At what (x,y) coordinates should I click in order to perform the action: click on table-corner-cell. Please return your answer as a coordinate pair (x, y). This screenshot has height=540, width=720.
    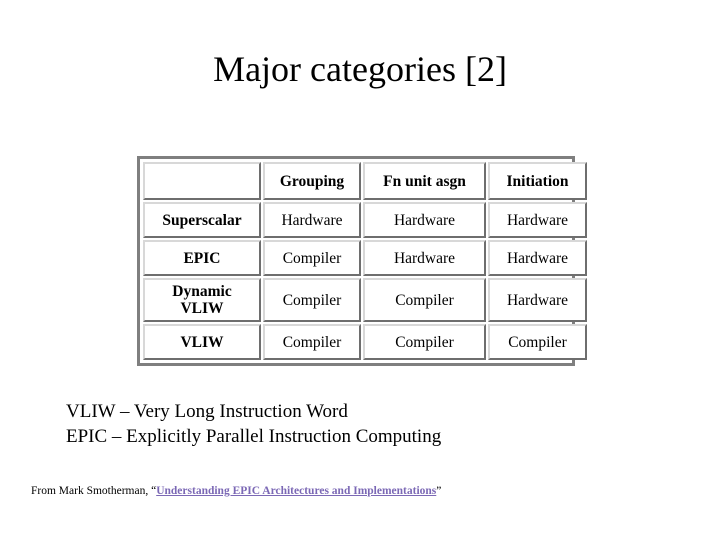
    Looking at the image, I should click on (202, 181).